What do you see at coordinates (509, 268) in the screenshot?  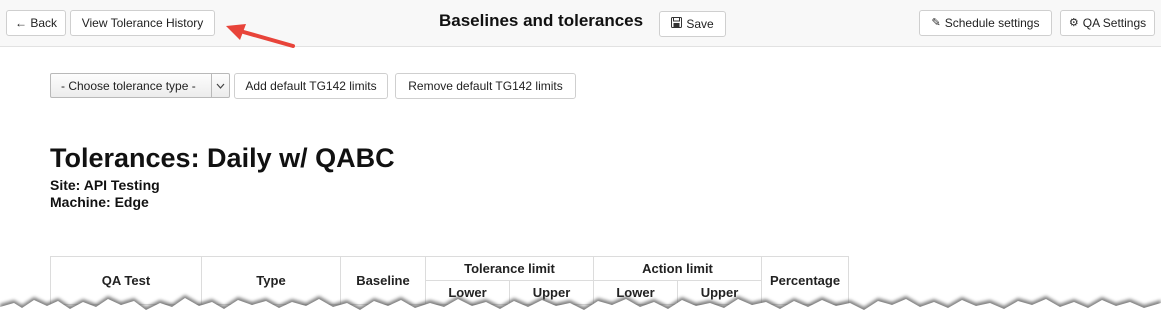 I see `column-header-tolerance-limit: Tolerance limit` at bounding box center [509, 268].